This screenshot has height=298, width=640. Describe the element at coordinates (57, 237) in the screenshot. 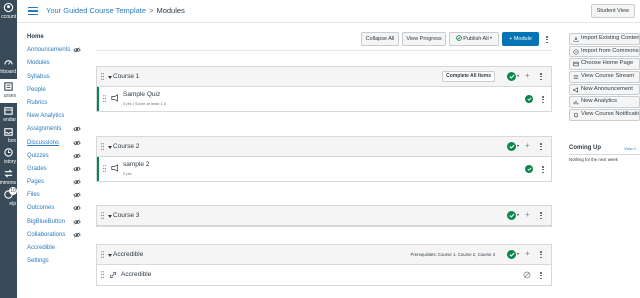

I see `course-nav-item-collaborations: Collaborations` at that location.